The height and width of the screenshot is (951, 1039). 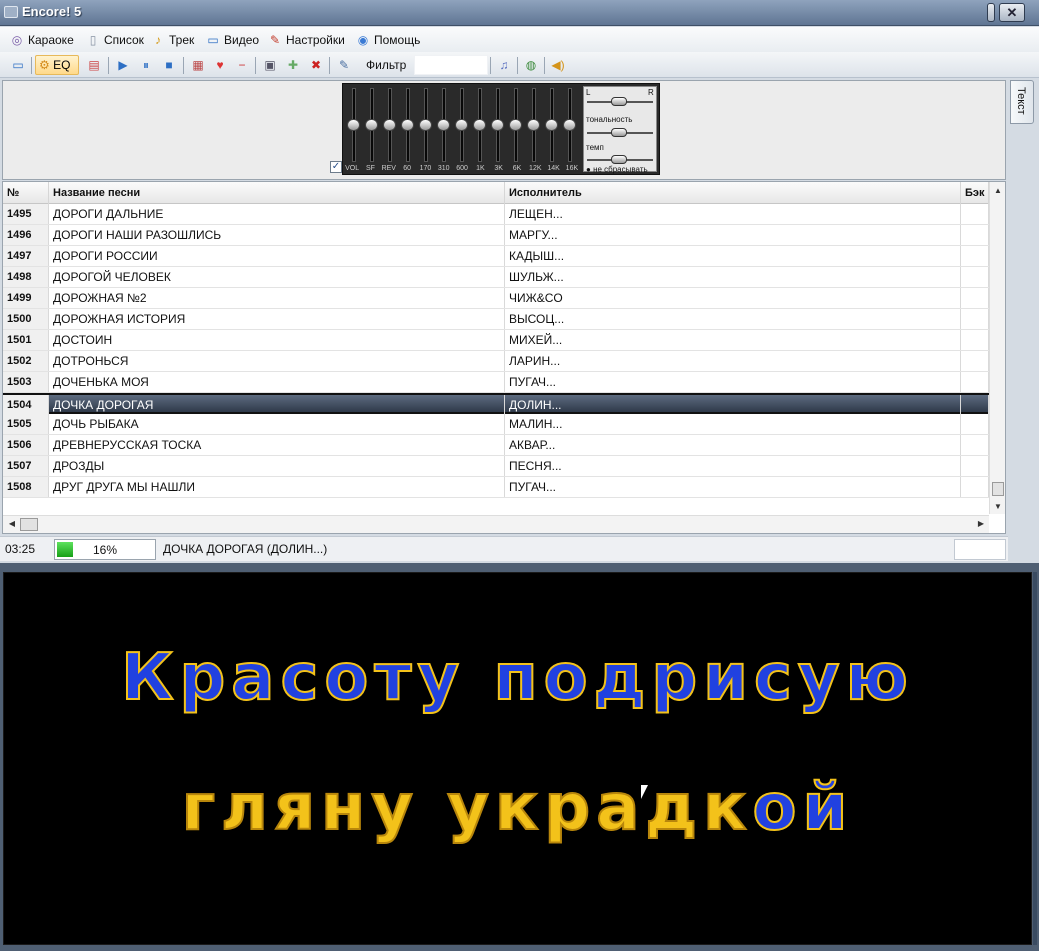 What do you see at coordinates (544, 65) in the screenshot?
I see `toolbar-separator` at bounding box center [544, 65].